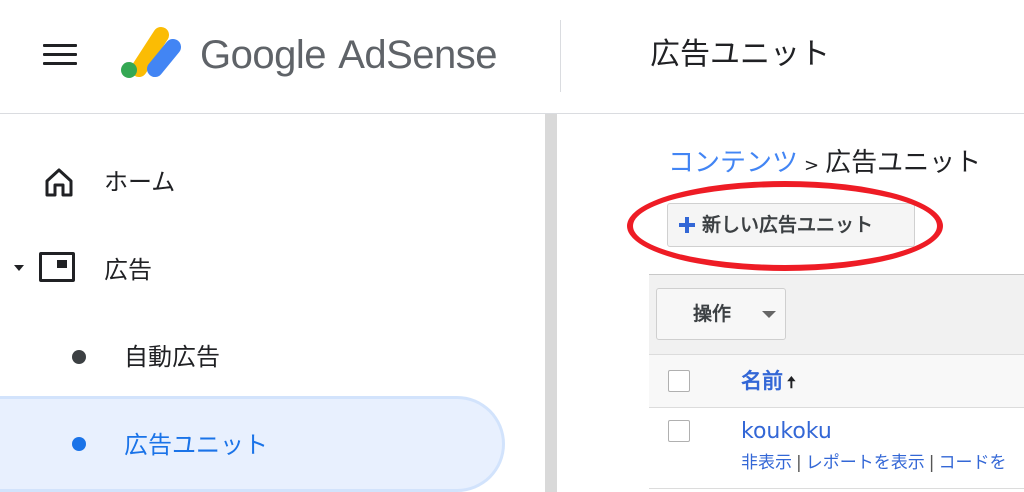 The image size is (1024, 492). I want to click on ads-icon, so click(57, 267).